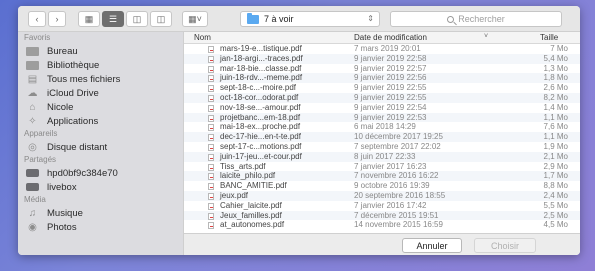  What do you see at coordinates (390, 166) in the screenshot?
I see `file-date: 7 janvier 2017 16:23` at bounding box center [390, 166].